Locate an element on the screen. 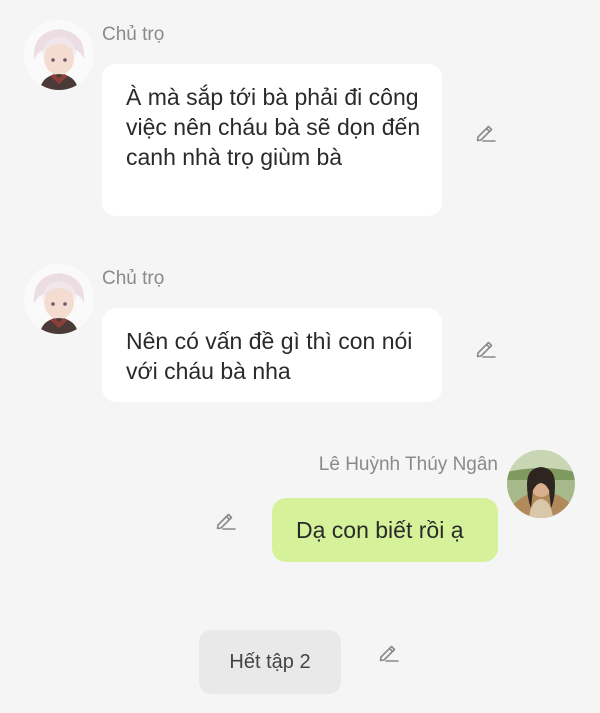 This screenshot has width=600, height=713. message-1-sender-name: Chủ trọ is located at coordinates (133, 34).